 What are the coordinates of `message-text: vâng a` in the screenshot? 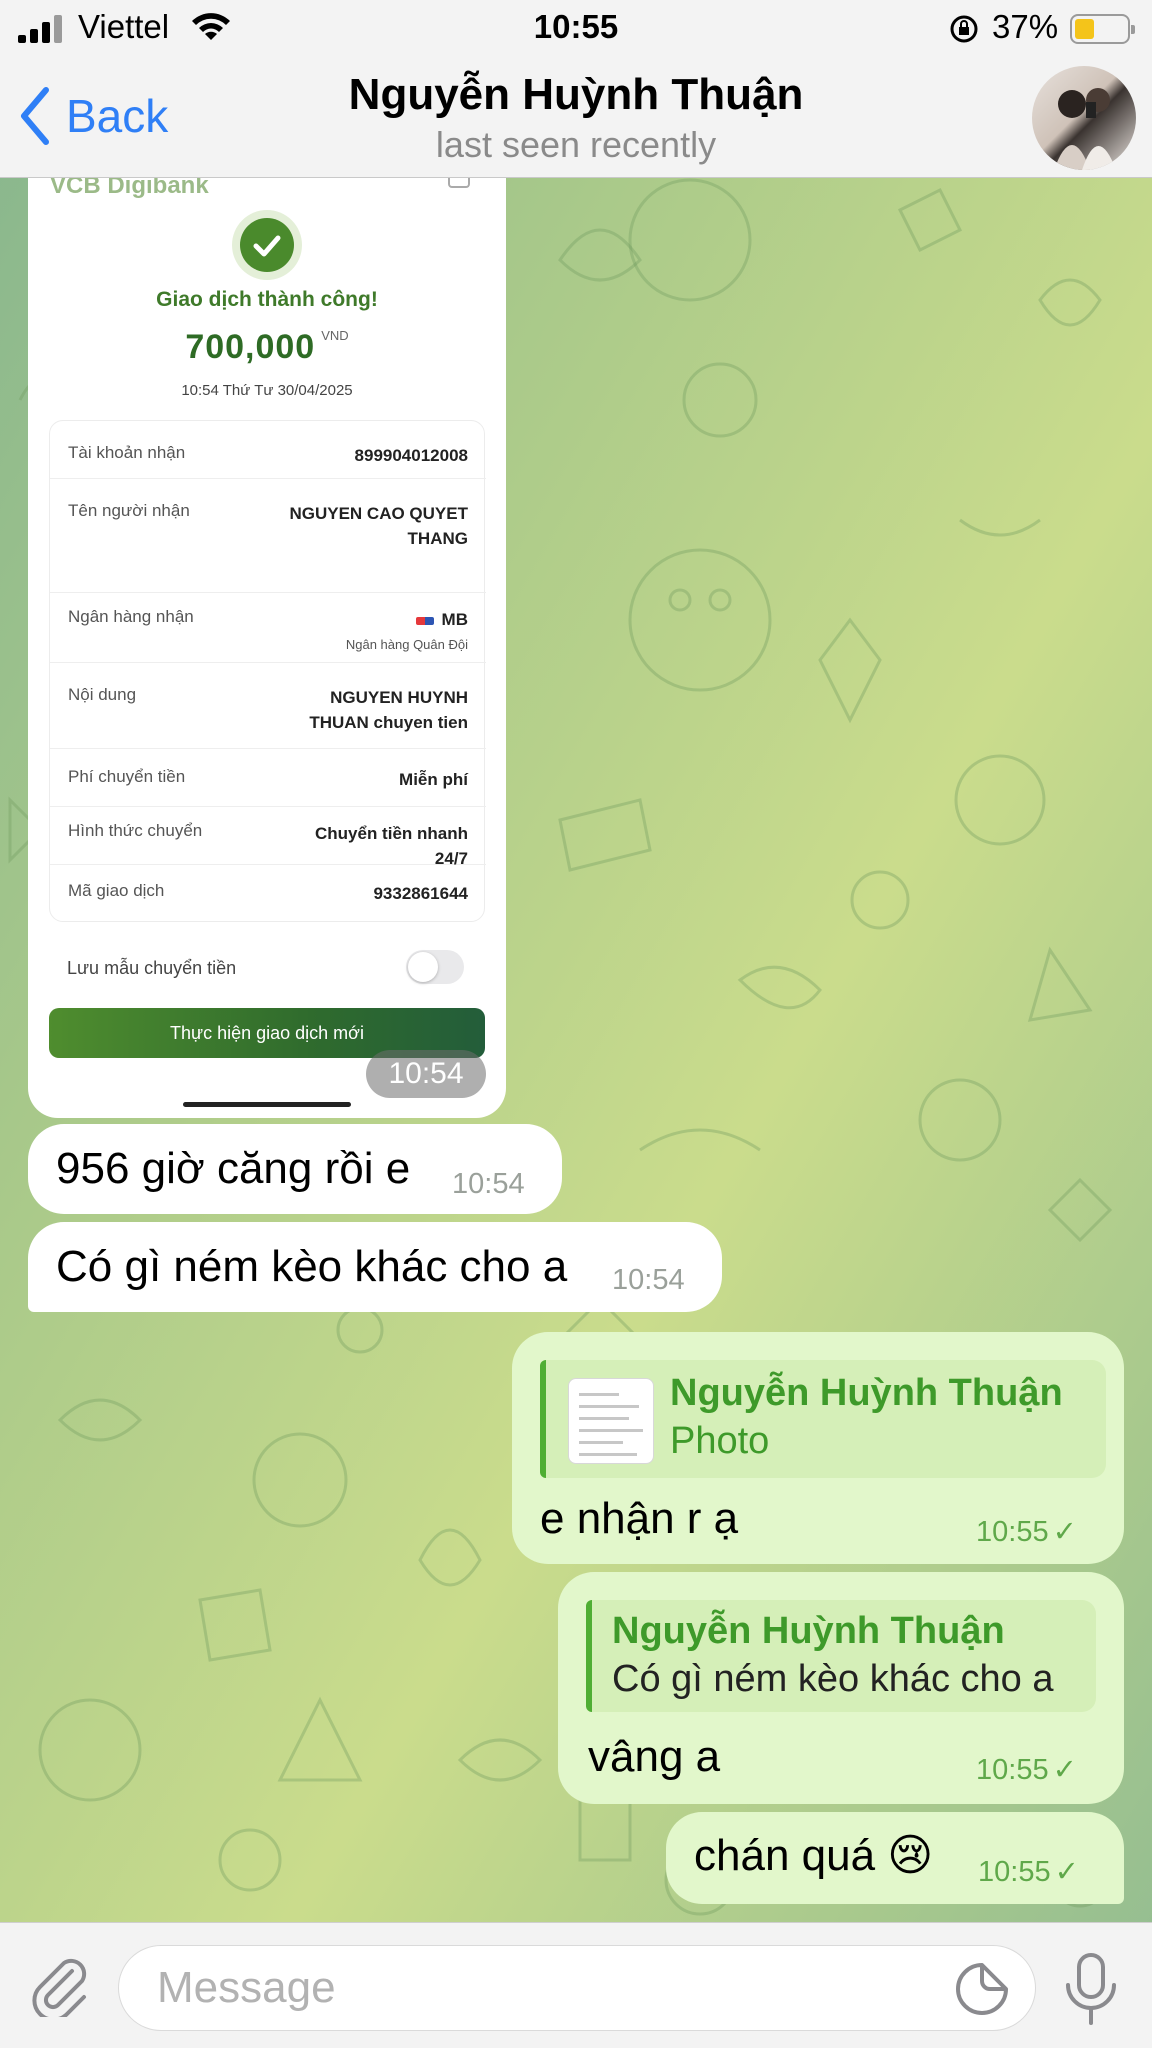 It's located at (654, 1756).